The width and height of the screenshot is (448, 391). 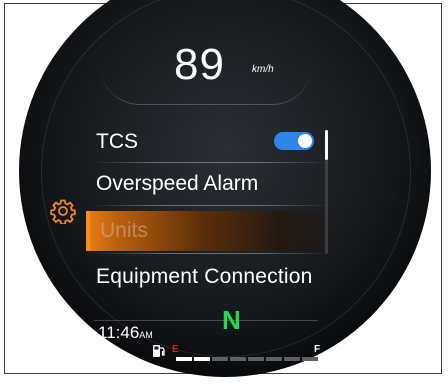 I want to click on speed-unit: km/h, so click(x=263, y=69).